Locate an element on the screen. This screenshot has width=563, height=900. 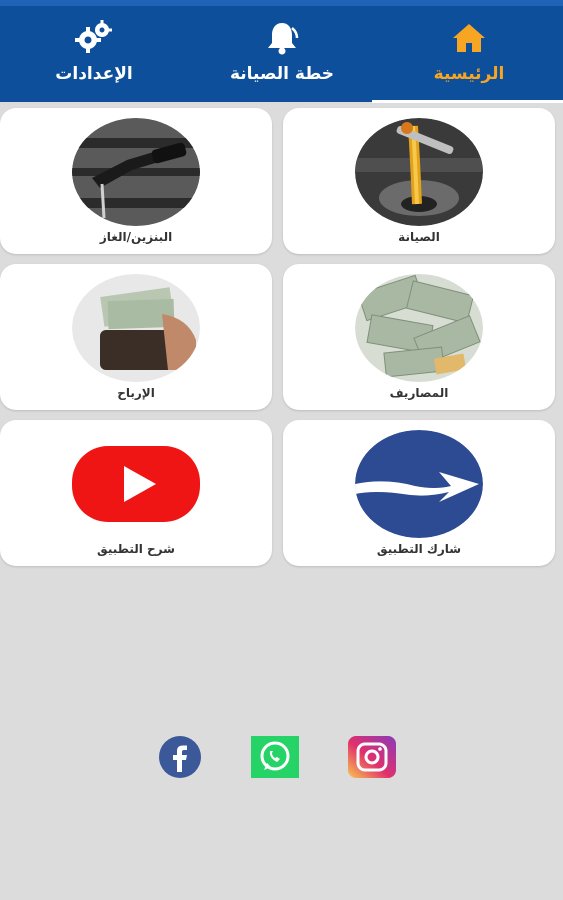
instagram-icon is located at coordinates (372, 757).